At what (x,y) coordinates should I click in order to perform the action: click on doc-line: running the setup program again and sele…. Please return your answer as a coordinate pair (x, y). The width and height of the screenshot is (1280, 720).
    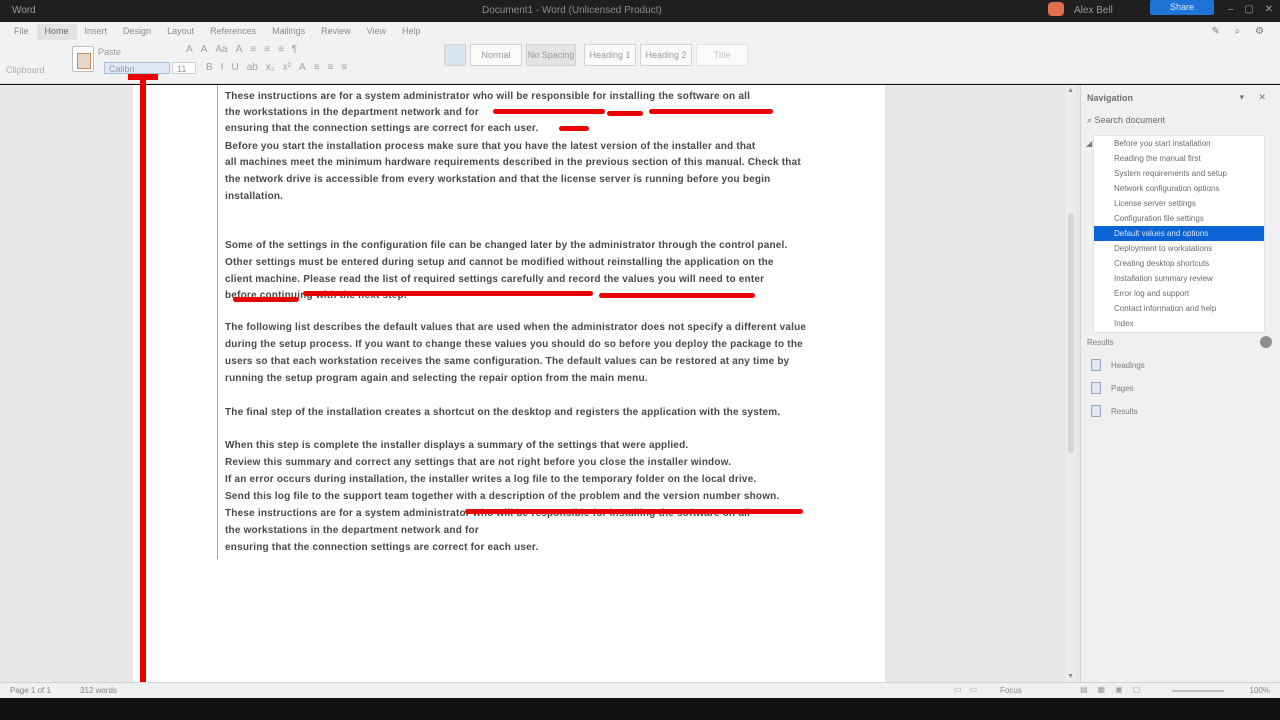
    Looking at the image, I should click on (436, 378).